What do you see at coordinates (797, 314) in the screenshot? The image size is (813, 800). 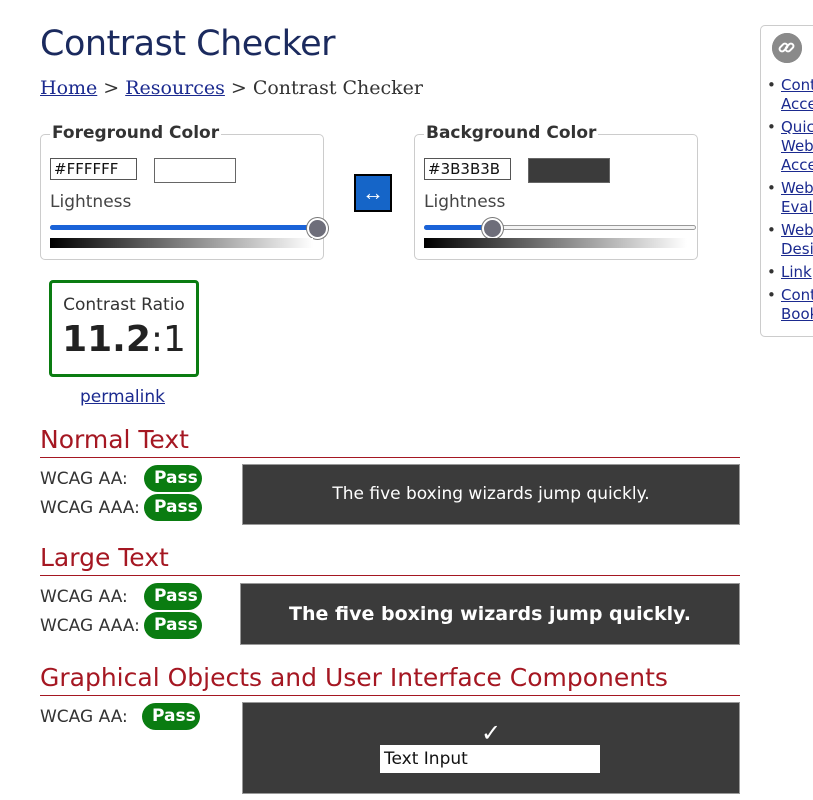 I see `related-link: Book` at bounding box center [797, 314].